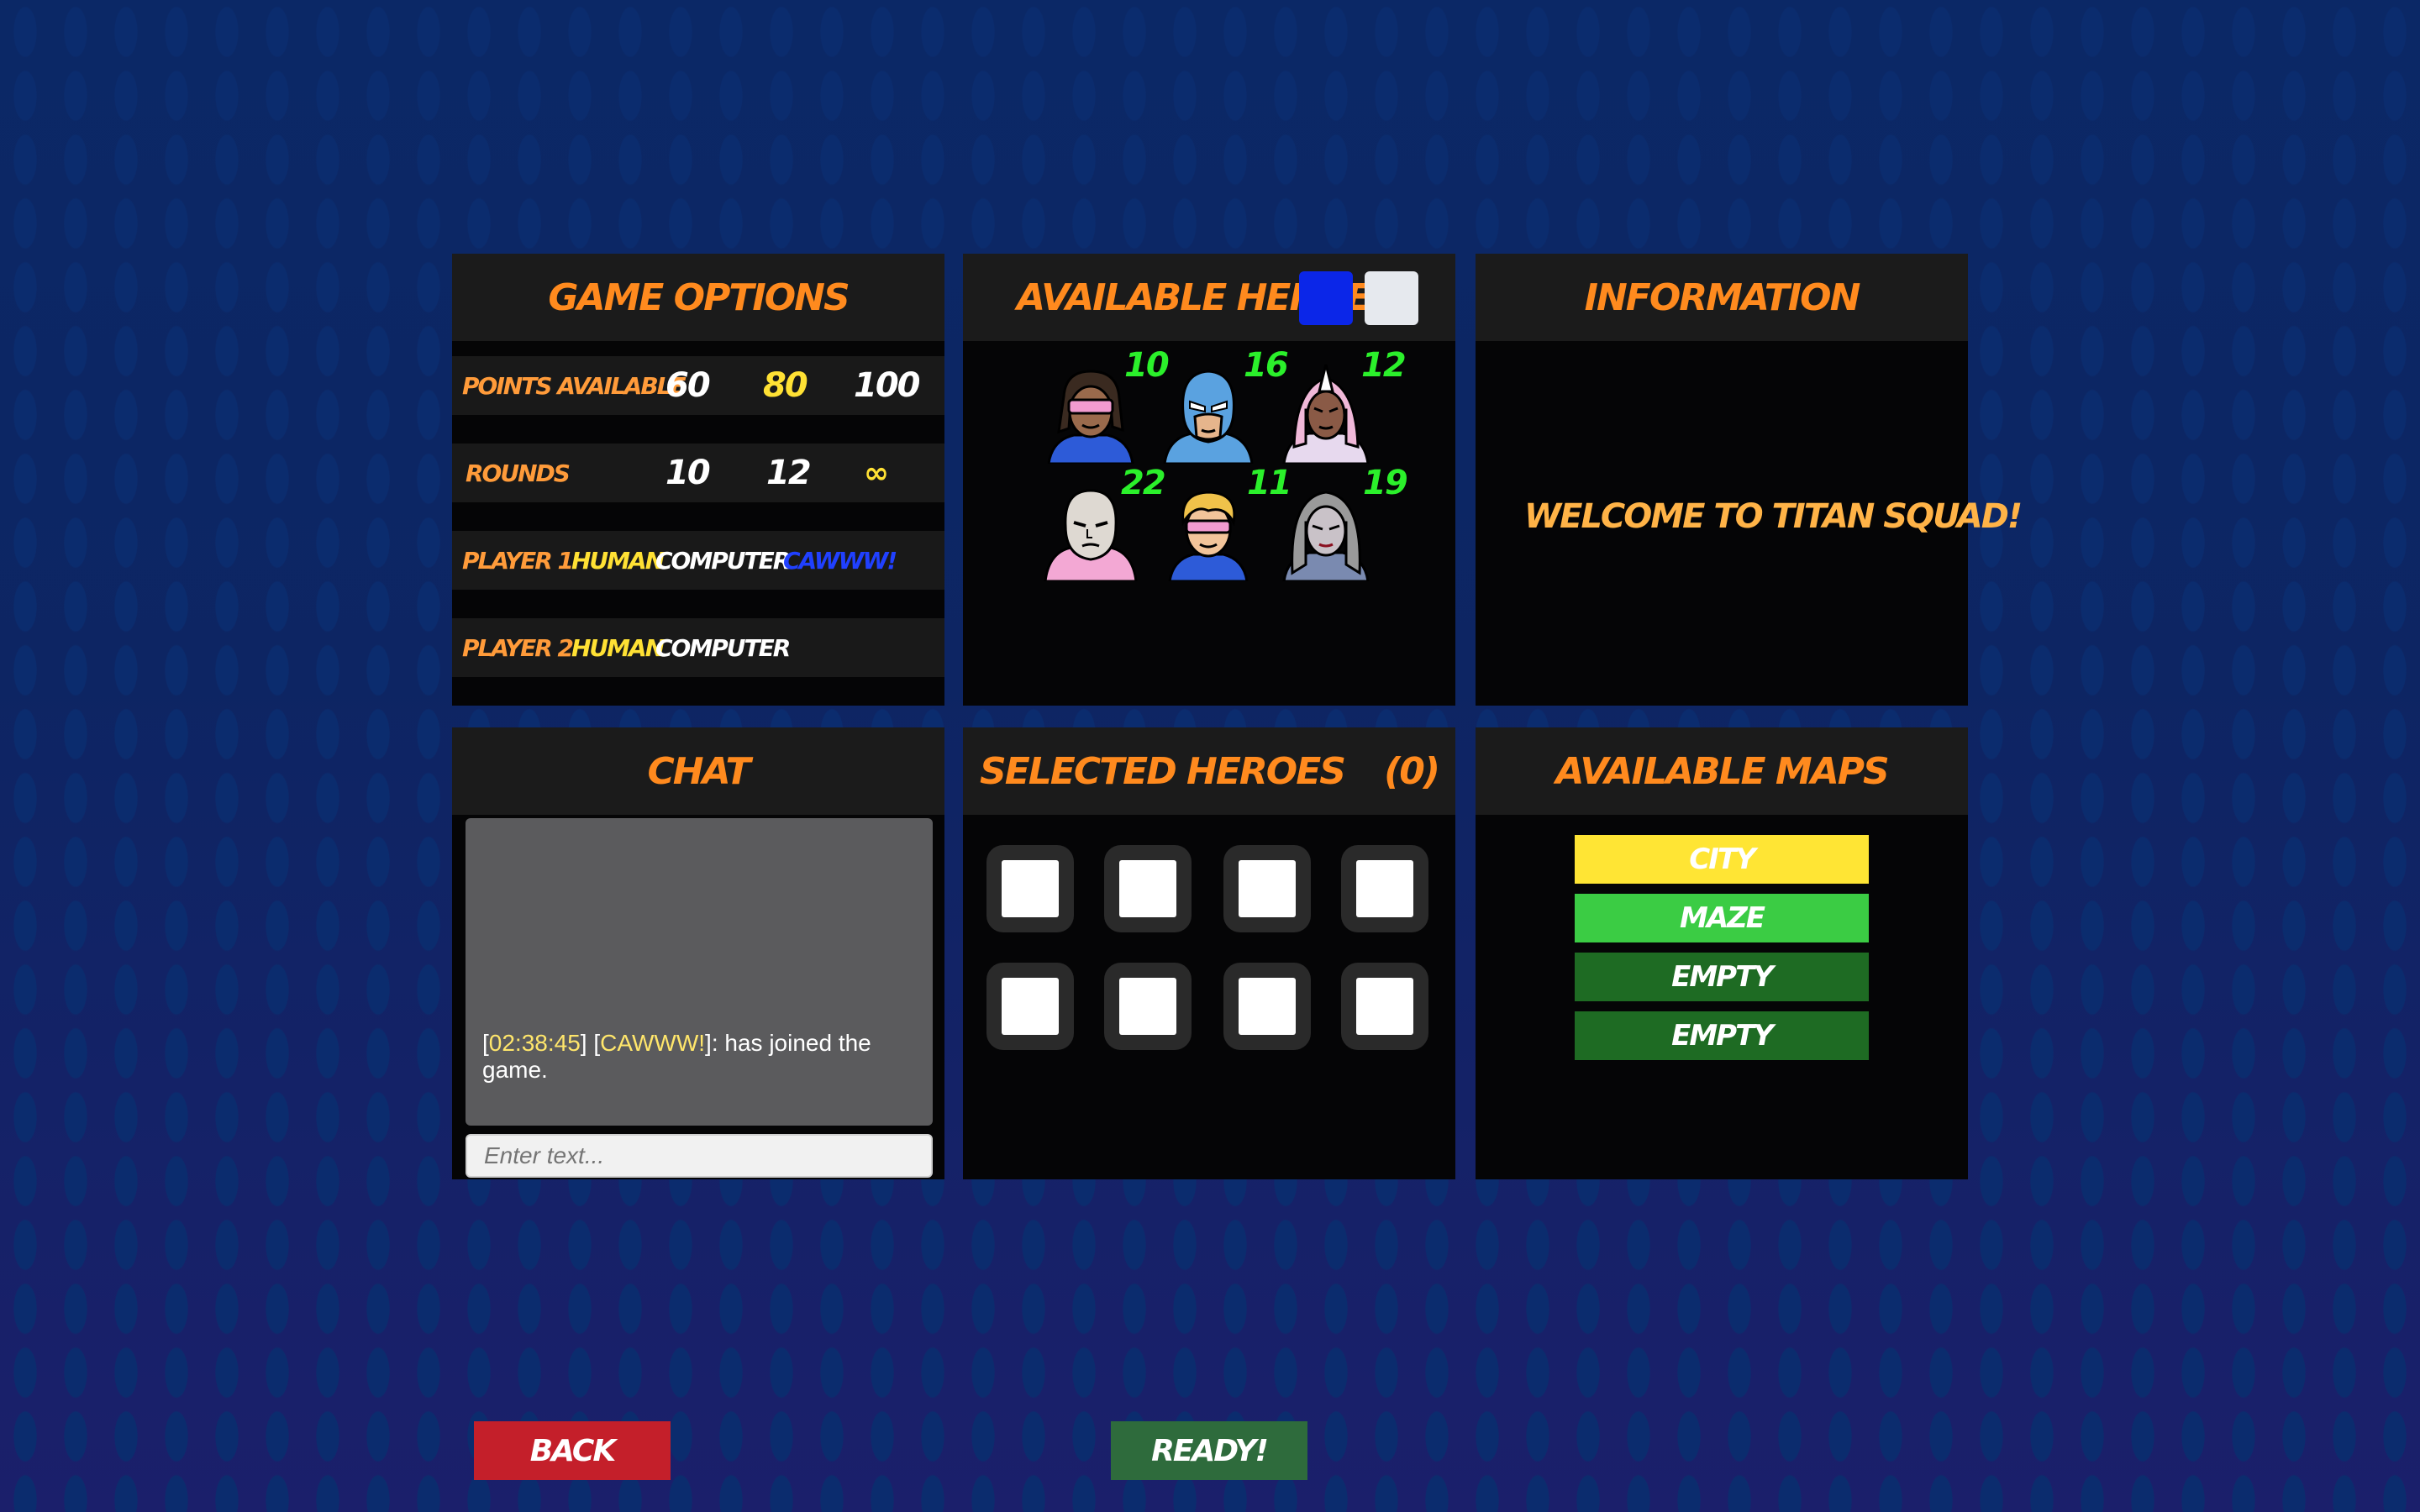 The width and height of the screenshot is (2420, 1512). Describe the element at coordinates (876, 473) in the screenshot. I see `rounds-option-infinite: ∞` at that location.